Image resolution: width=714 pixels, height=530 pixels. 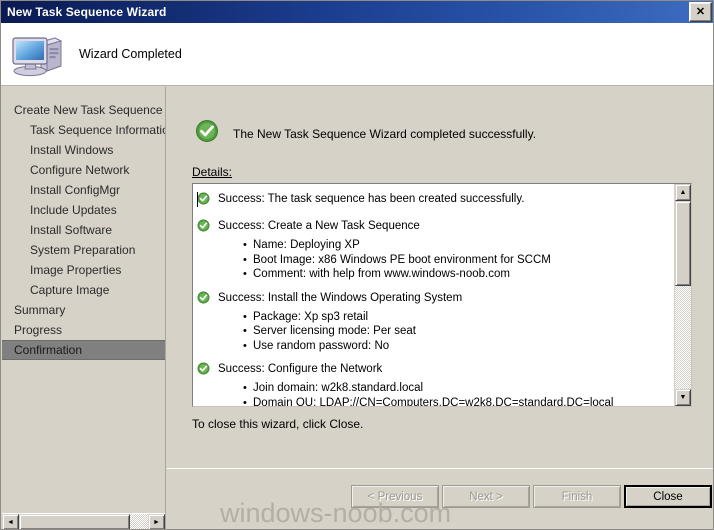 I want to click on closing-instruction: To close this wizard, click Close., so click(x=278, y=424).